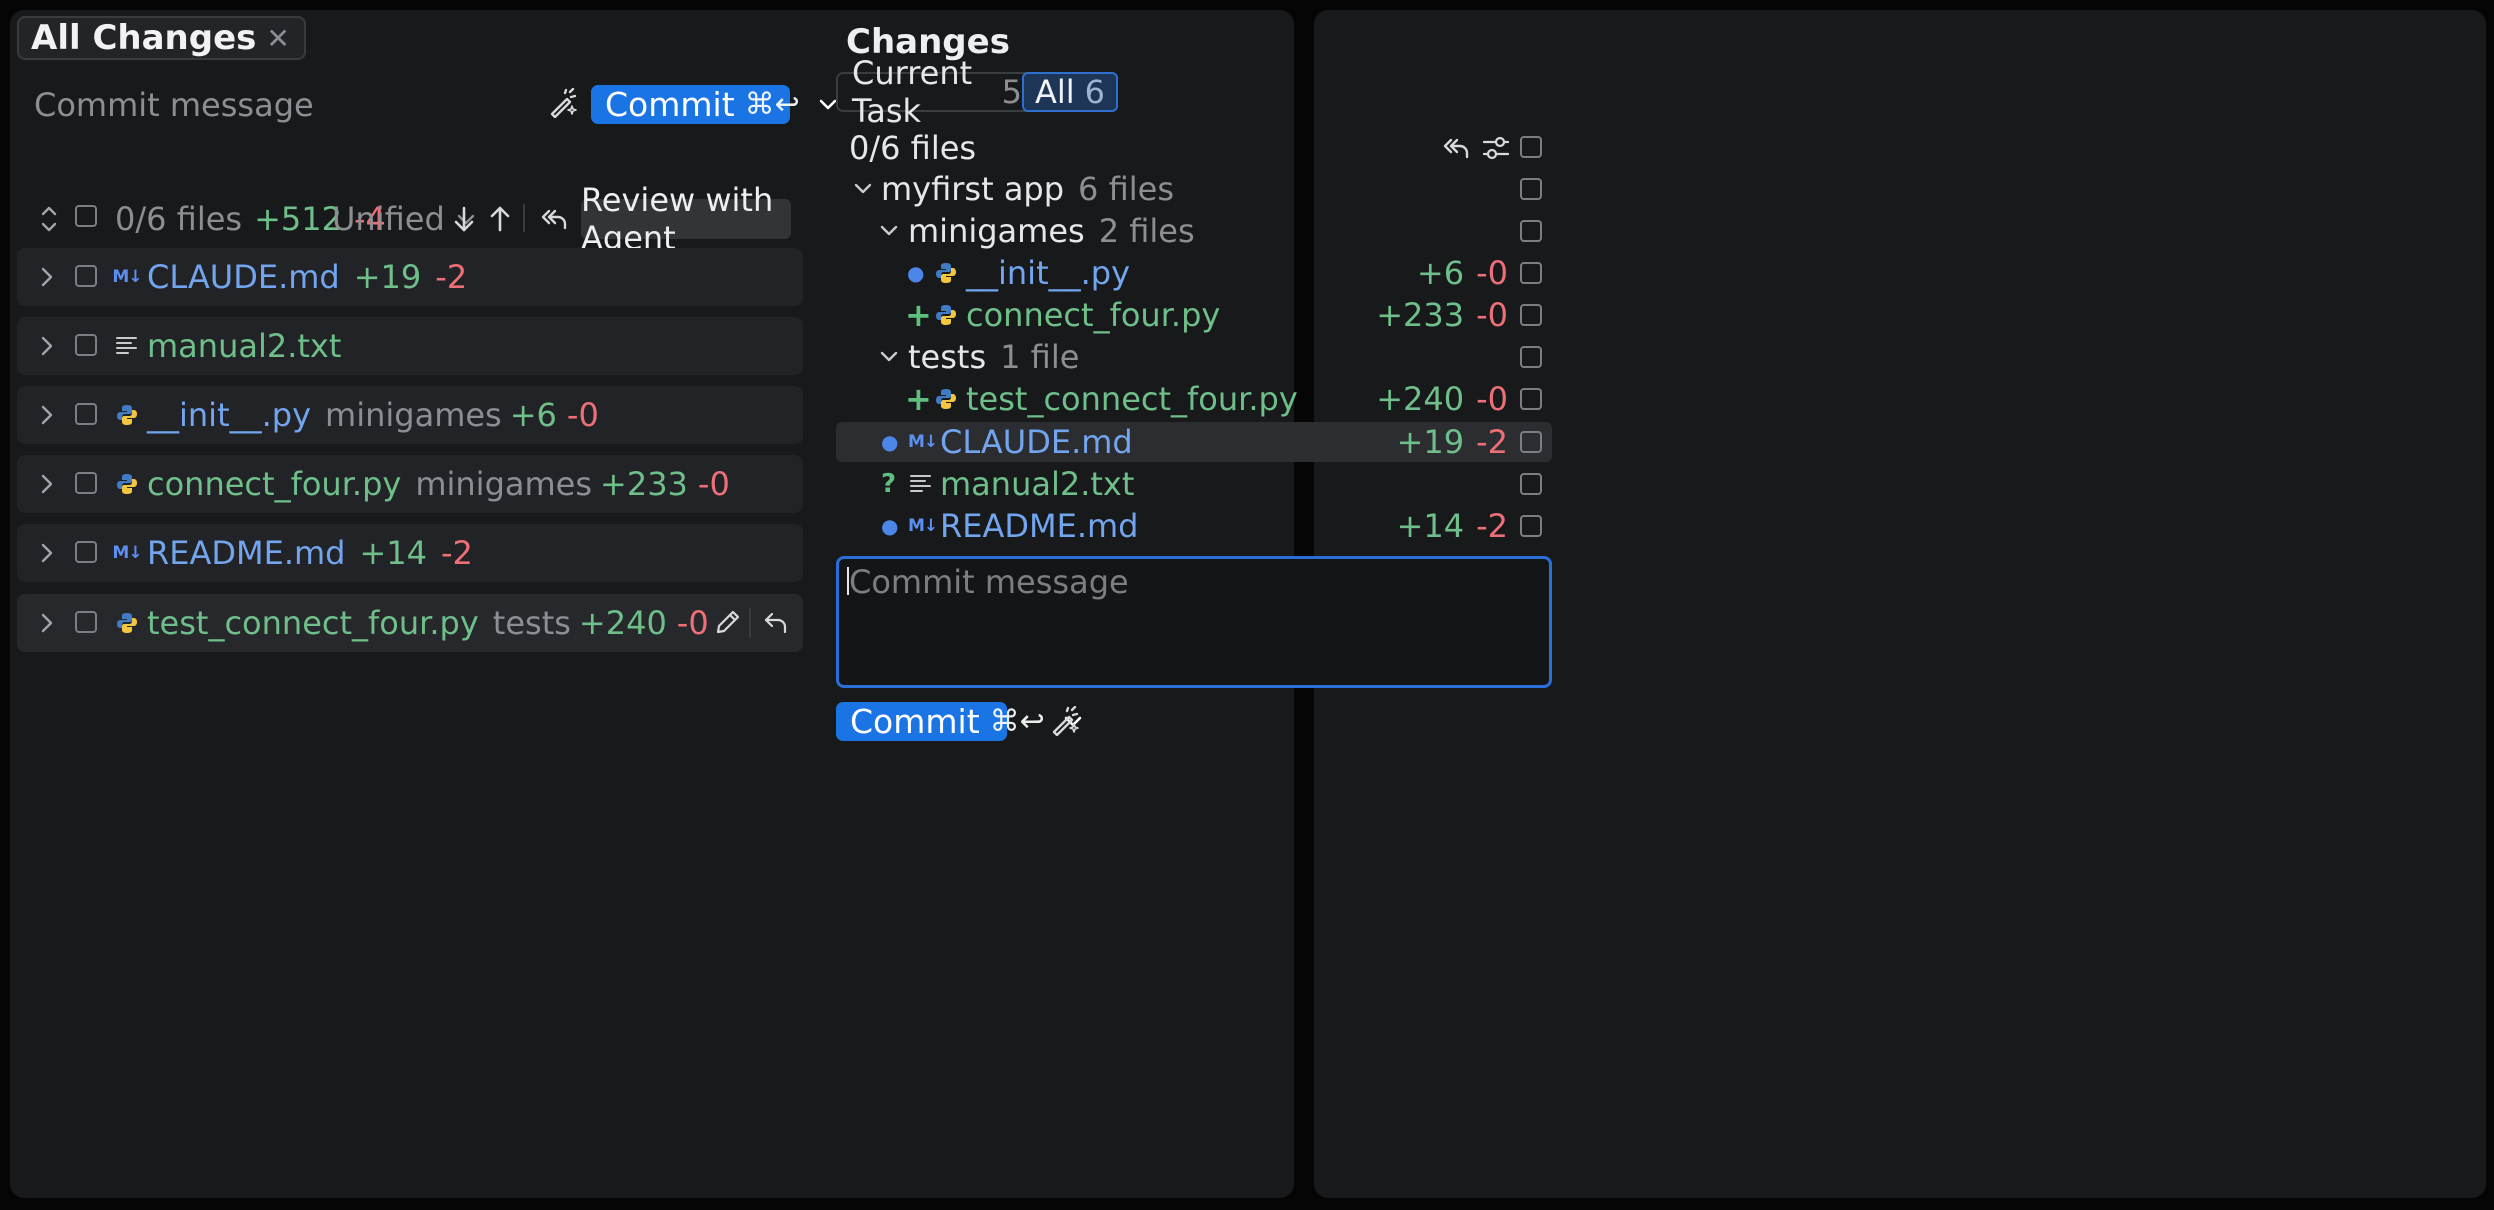 The image size is (2494, 1210). What do you see at coordinates (1040, 357) in the screenshot?
I see `folder-count: 1 file` at bounding box center [1040, 357].